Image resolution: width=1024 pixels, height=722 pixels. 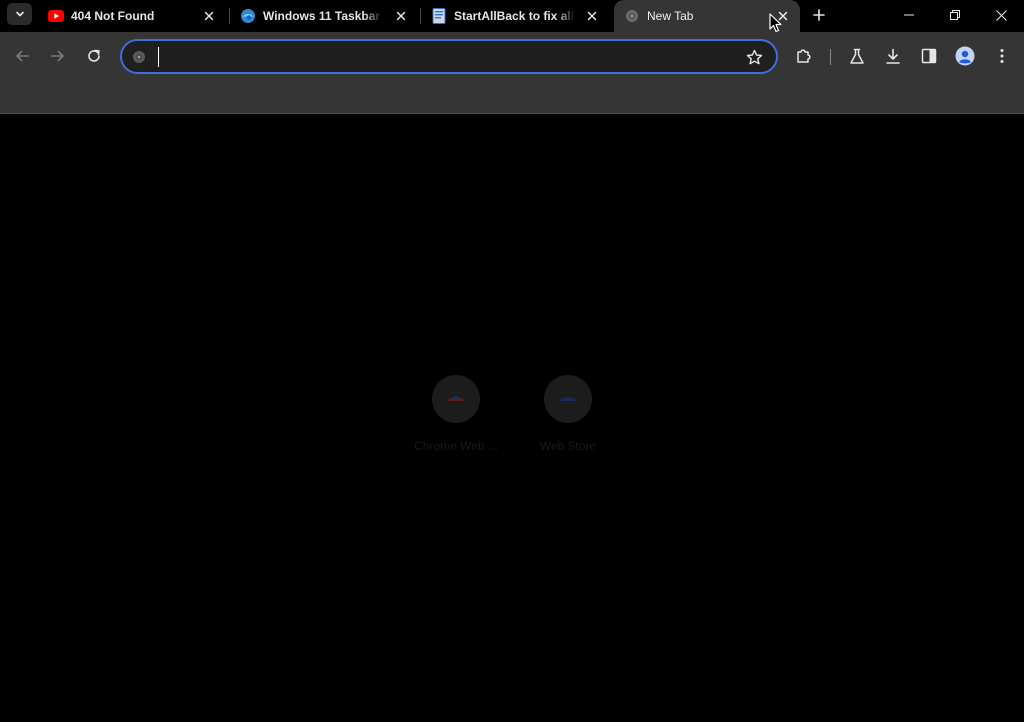 I want to click on chrome-icon, so click(x=632, y=16).